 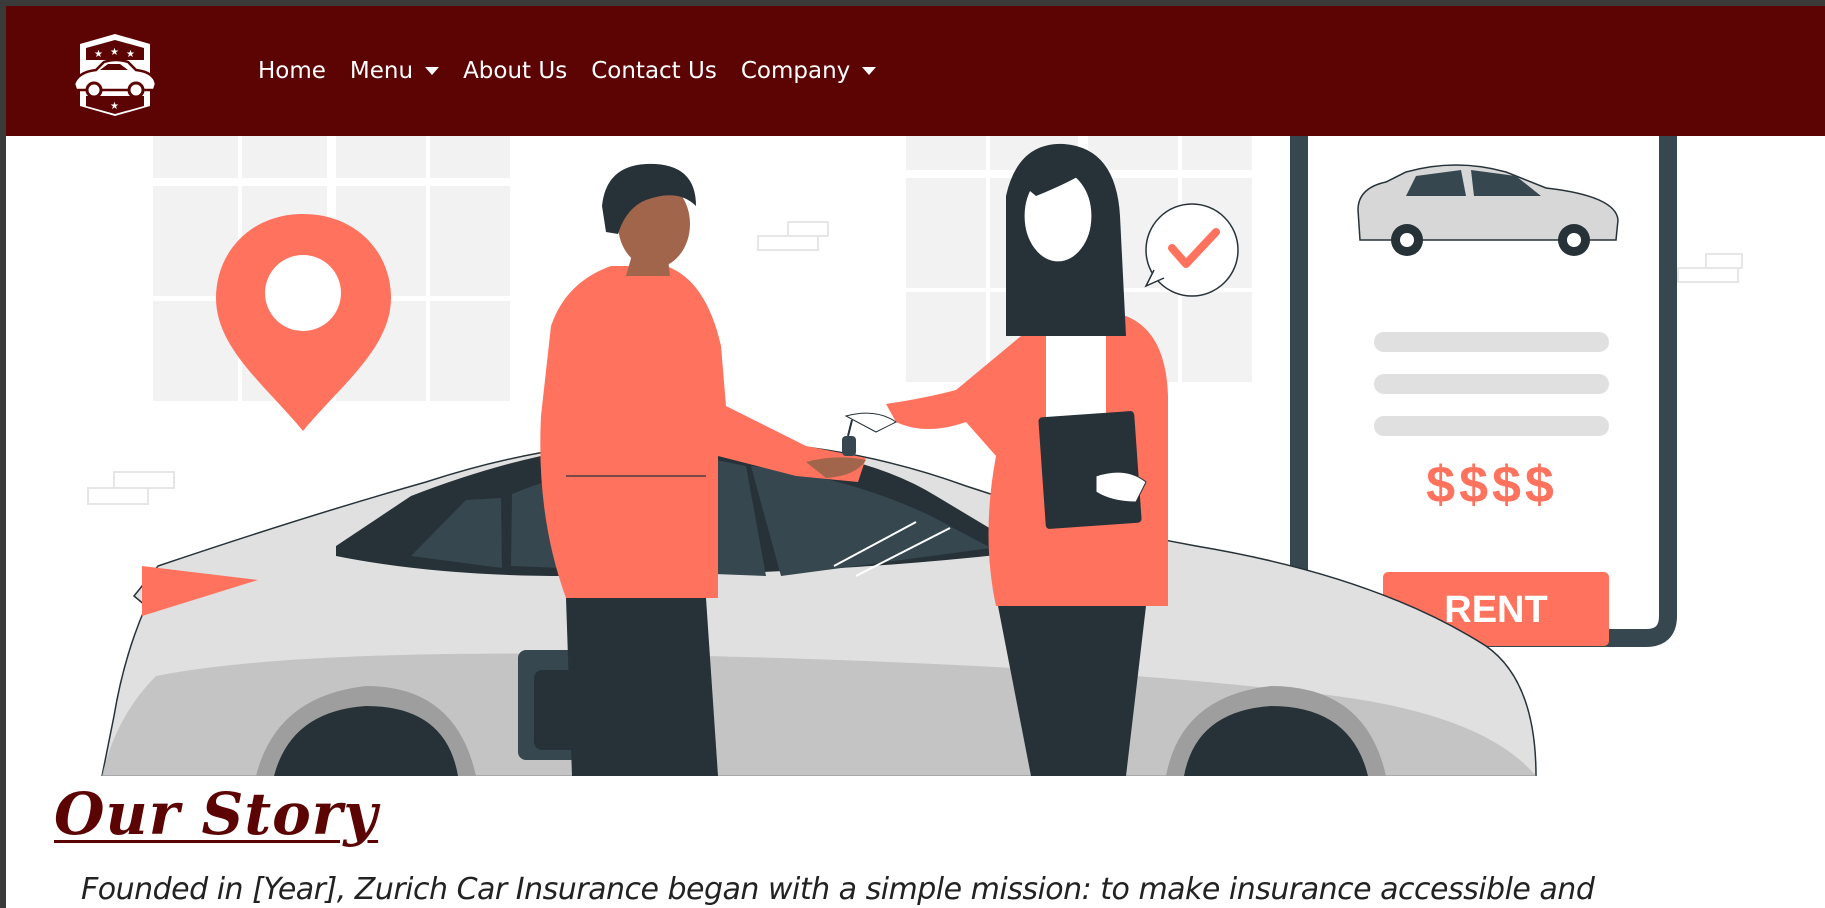 I want to click on nav-item-contact-us: Contact Us, so click(x=654, y=71).